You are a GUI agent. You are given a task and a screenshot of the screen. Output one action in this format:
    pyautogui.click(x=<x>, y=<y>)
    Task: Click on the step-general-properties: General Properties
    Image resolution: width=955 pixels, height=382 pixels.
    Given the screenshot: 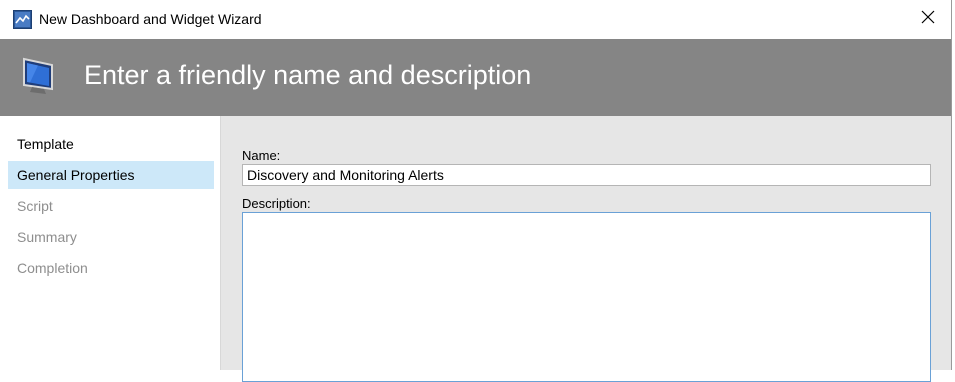 What is the action you would take?
    pyautogui.click(x=111, y=175)
    